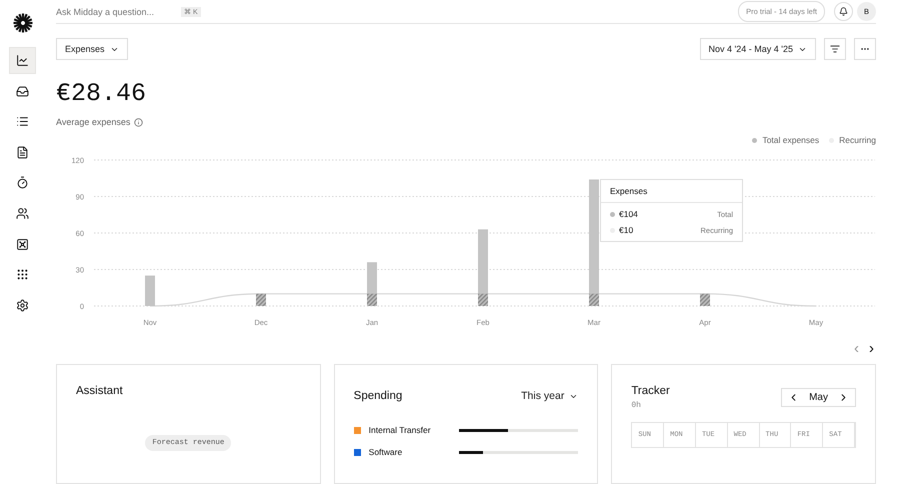 This screenshot has width=900, height=484. Describe the element at coordinates (818, 397) in the screenshot. I see `month-switcher: May` at that location.